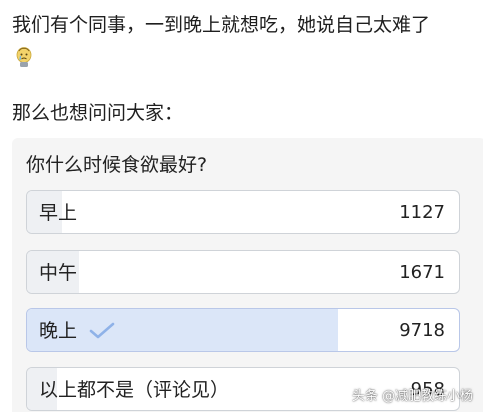 This screenshot has height=412, width=483. I want to click on poll-title: 你什么时候食欲最好?, so click(117, 165).